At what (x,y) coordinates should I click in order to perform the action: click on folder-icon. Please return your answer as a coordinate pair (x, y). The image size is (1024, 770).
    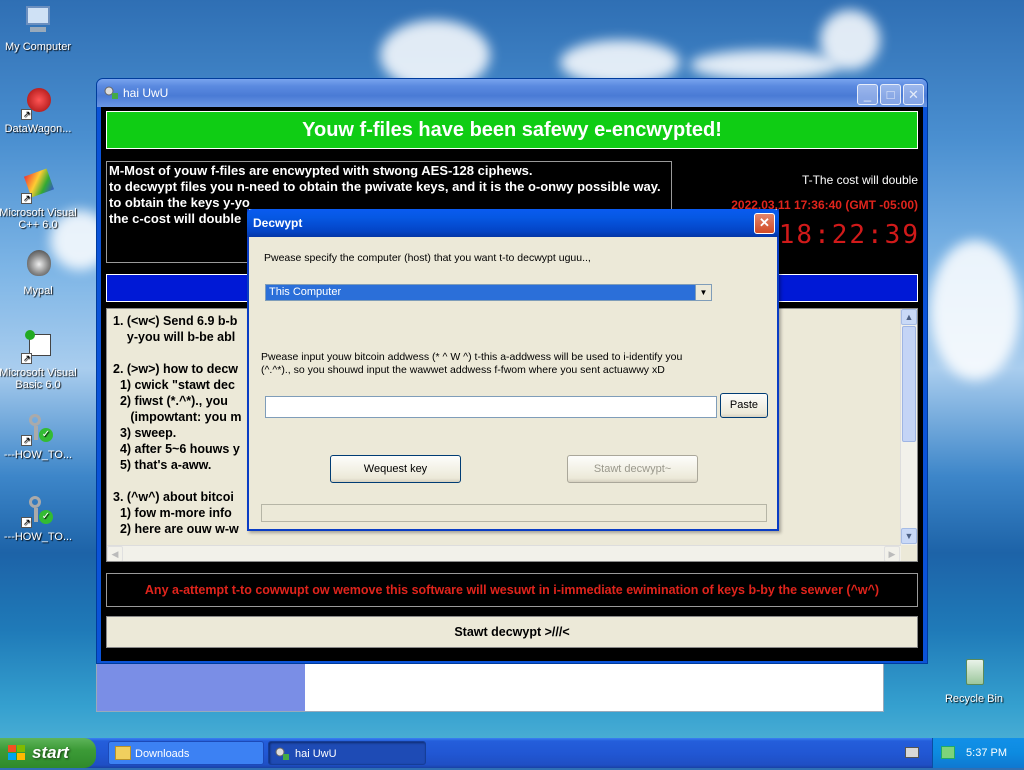
    Looking at the image, I should click on (123, 753).